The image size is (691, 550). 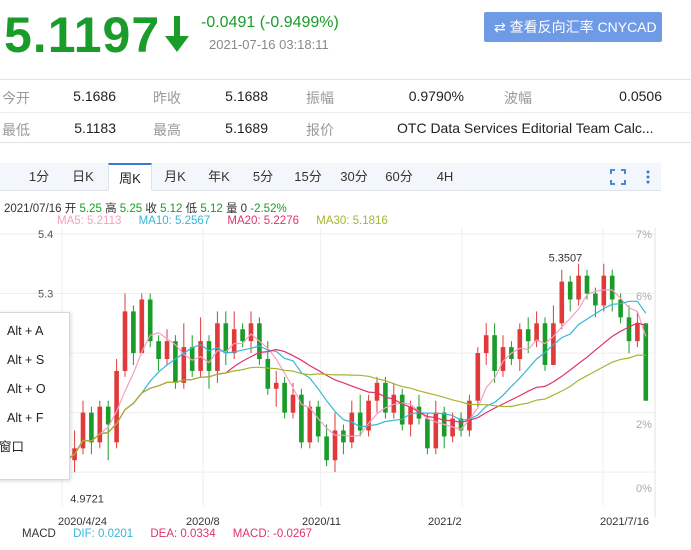 What do you see at coordinates (618, 177) in the screenshot?
I see `fullscreen-icon` at bounding box center [618, 177].